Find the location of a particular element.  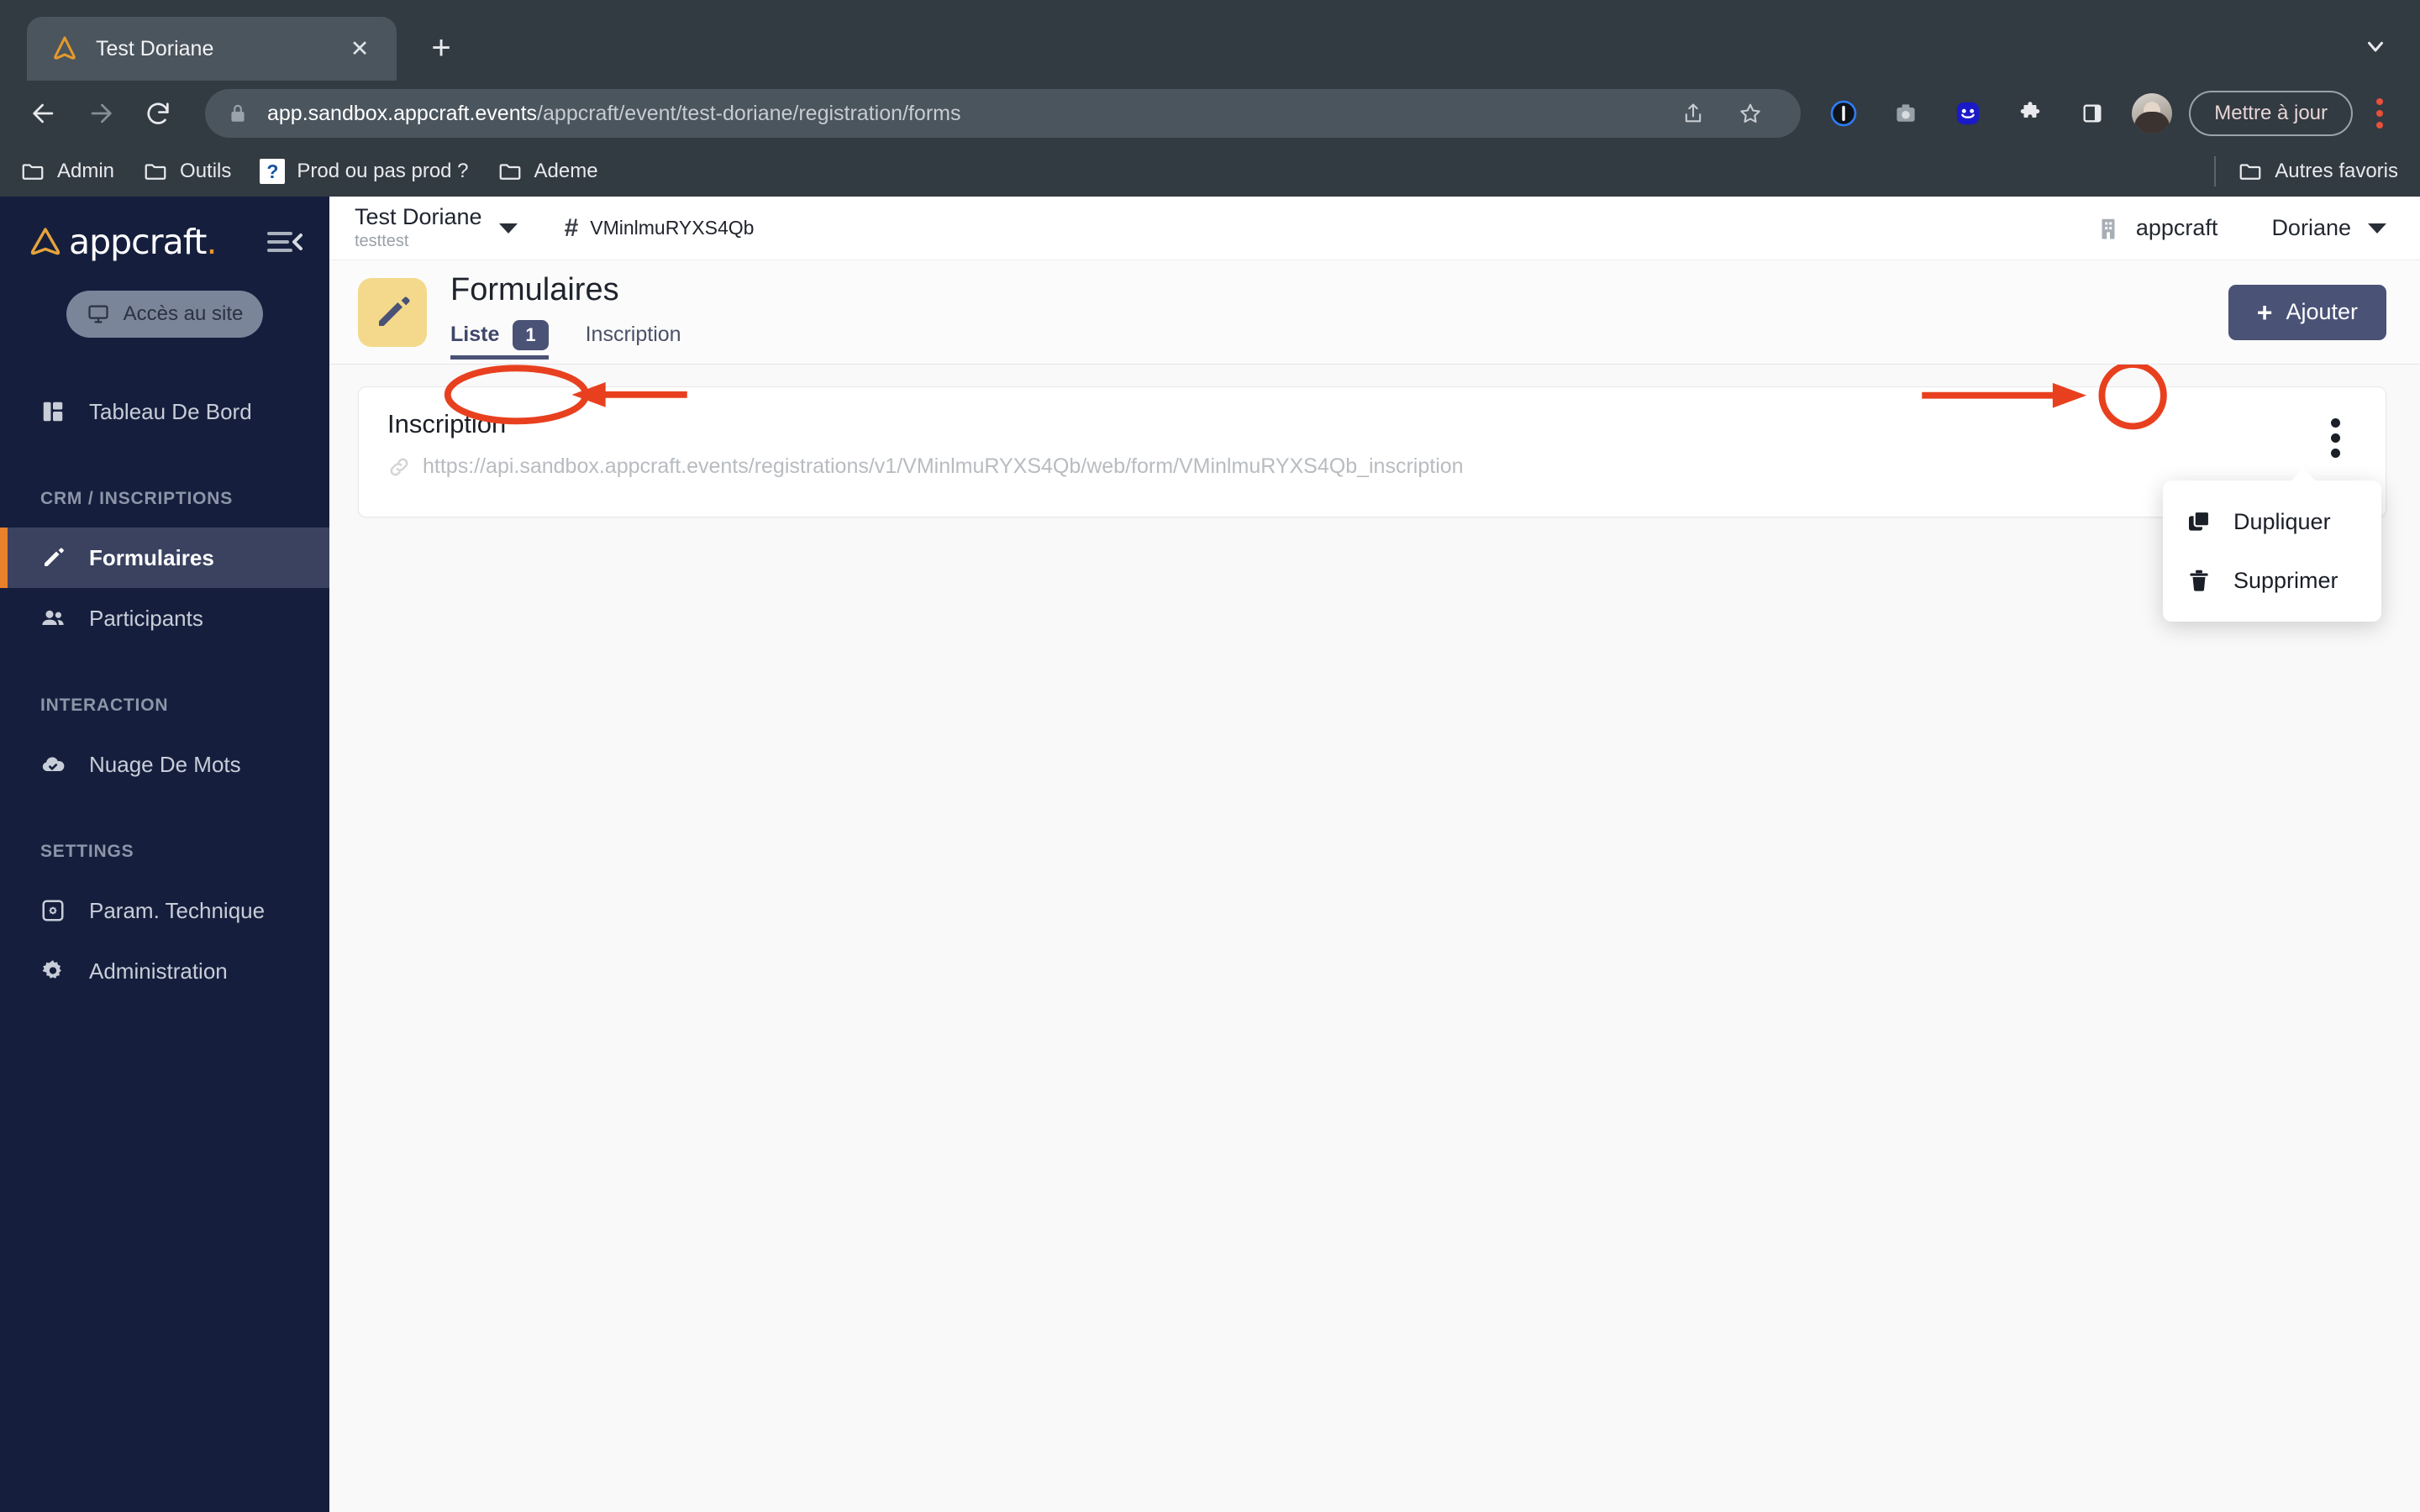

brand-name: appcraft. is located at coordinates (143, 242).